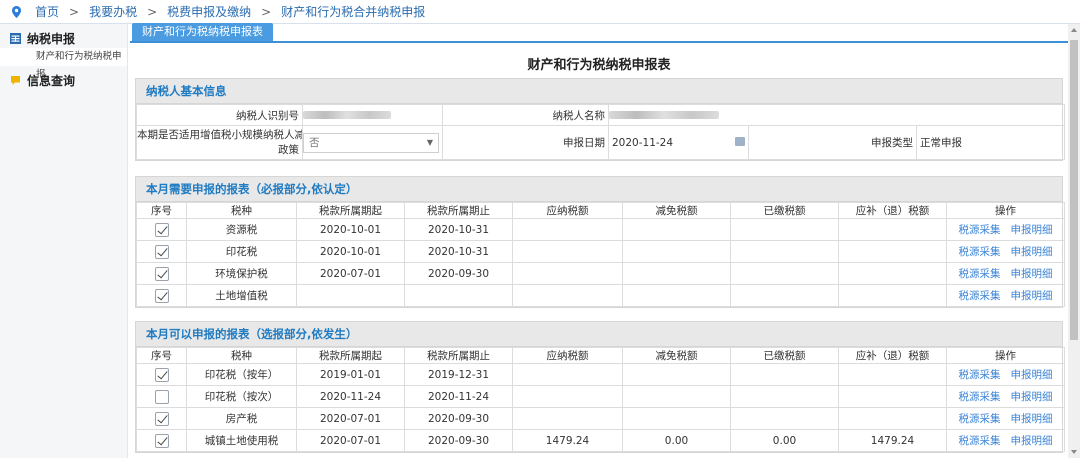 This screenshot has width=1080, height=458. I want to click on calendar-icon, so click(740, 141).